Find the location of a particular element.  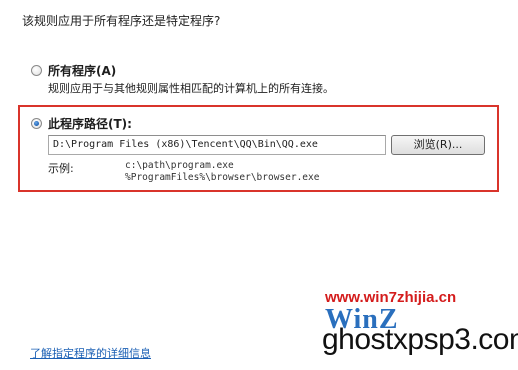

option-program-path-label: 此程序路径(T): is located at coordinates (90, 123).